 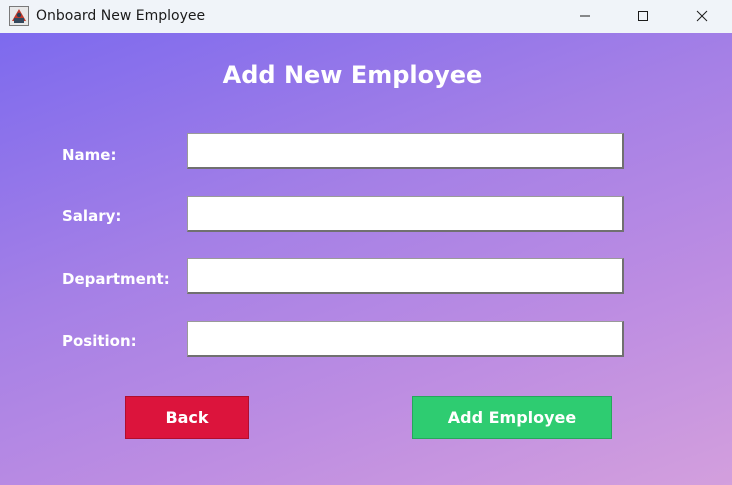 I want to click on salary-input, so click(x=405, y=214).